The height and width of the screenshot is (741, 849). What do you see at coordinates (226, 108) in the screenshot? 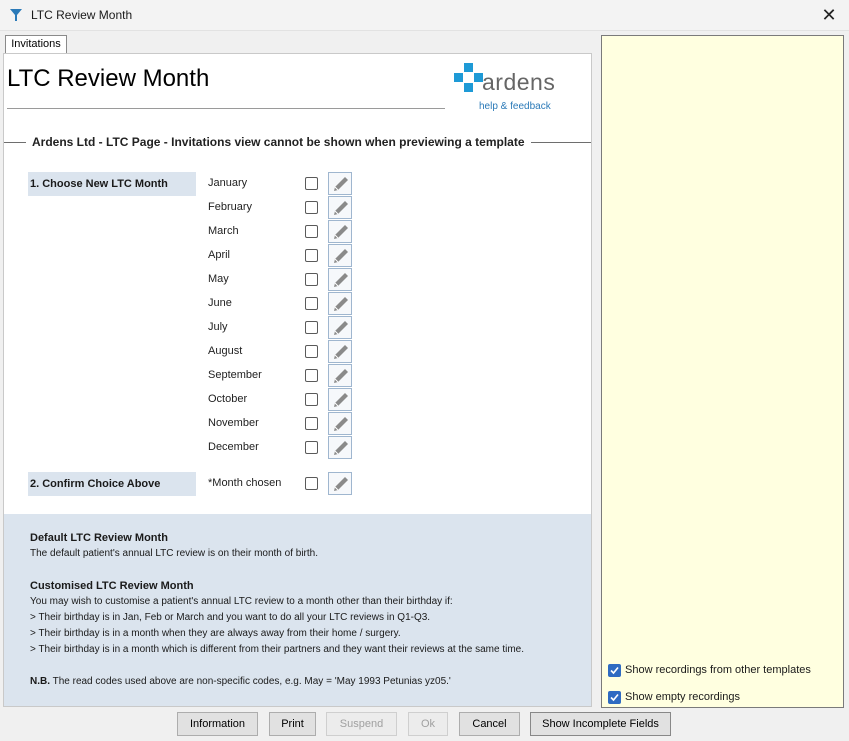
I see `title-divider` at bounding box center [226, 108].